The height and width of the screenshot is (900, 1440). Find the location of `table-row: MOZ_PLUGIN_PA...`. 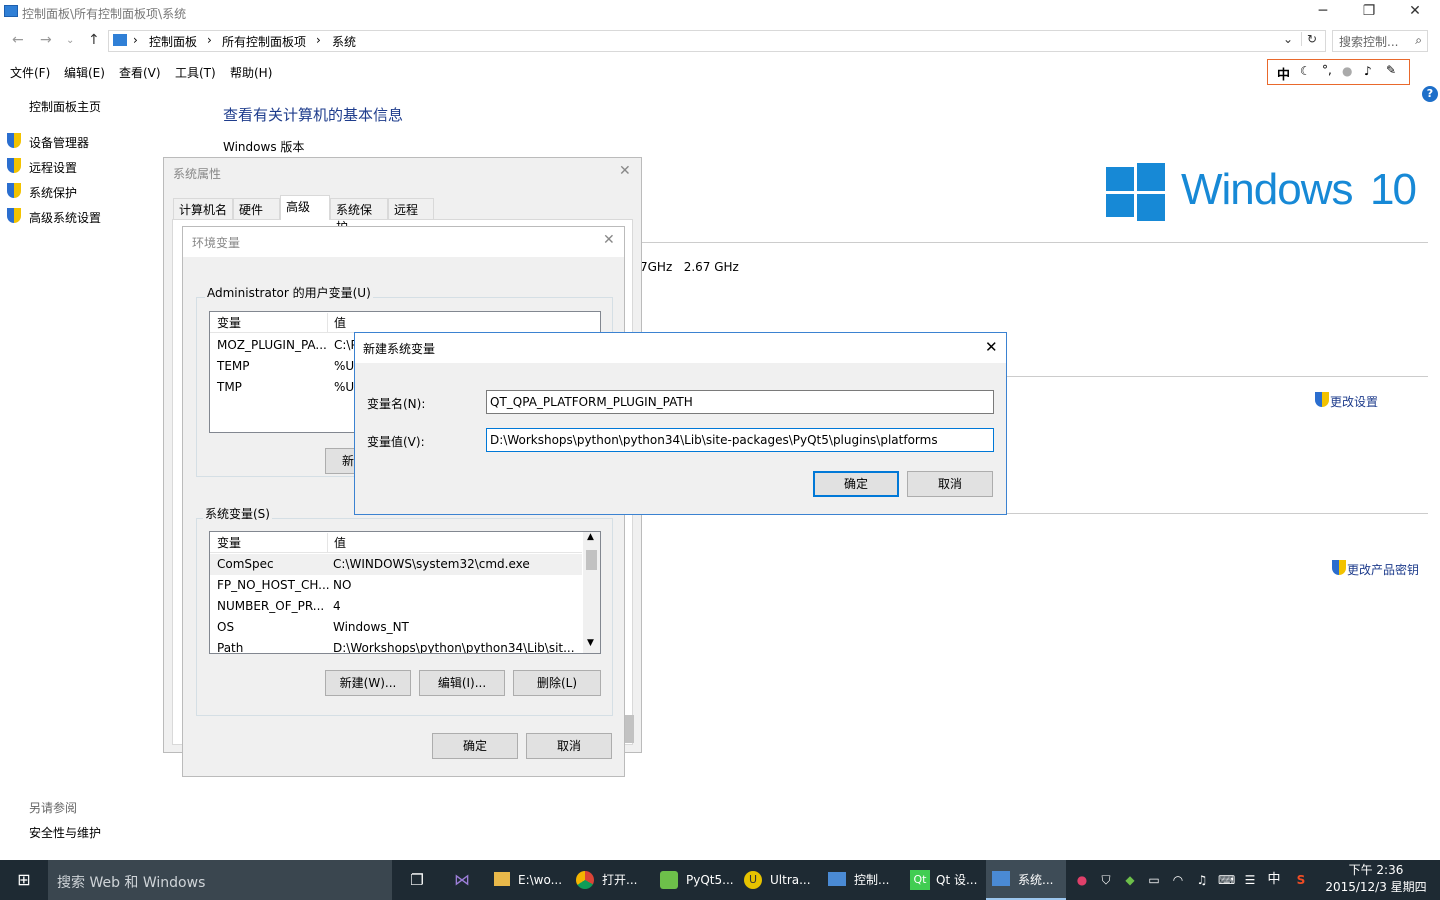

table-row: MOZ_PLUGIN_PA... is located at coordinates (272, 345).